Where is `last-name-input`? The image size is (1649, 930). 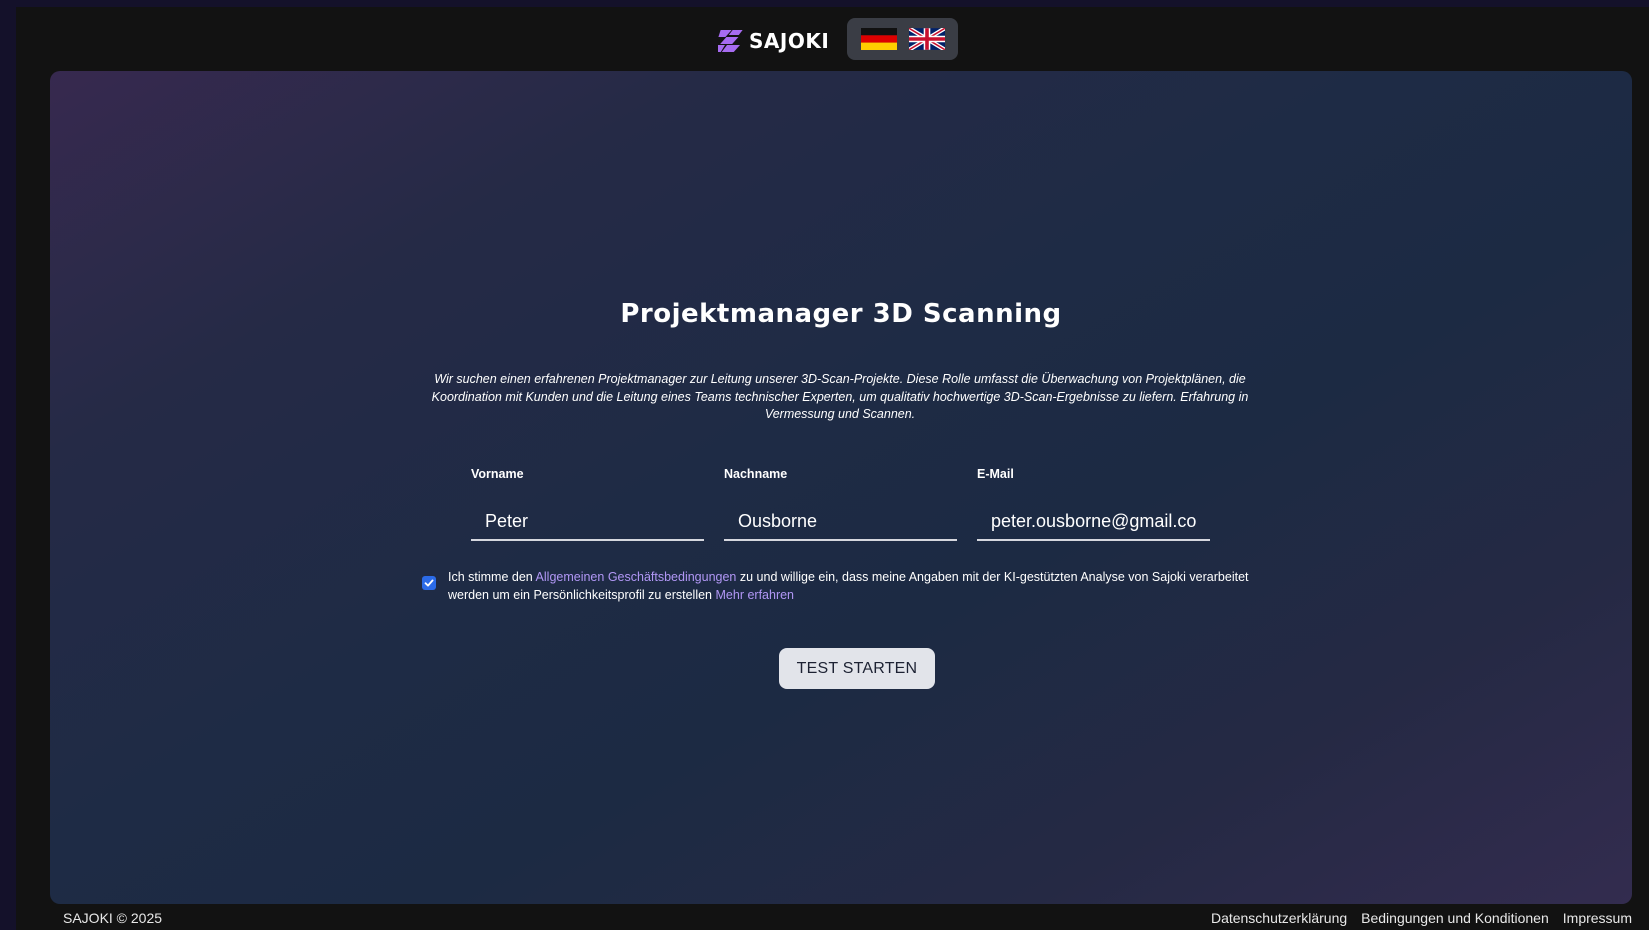 last-name-input is located at coordinates (840, 522).